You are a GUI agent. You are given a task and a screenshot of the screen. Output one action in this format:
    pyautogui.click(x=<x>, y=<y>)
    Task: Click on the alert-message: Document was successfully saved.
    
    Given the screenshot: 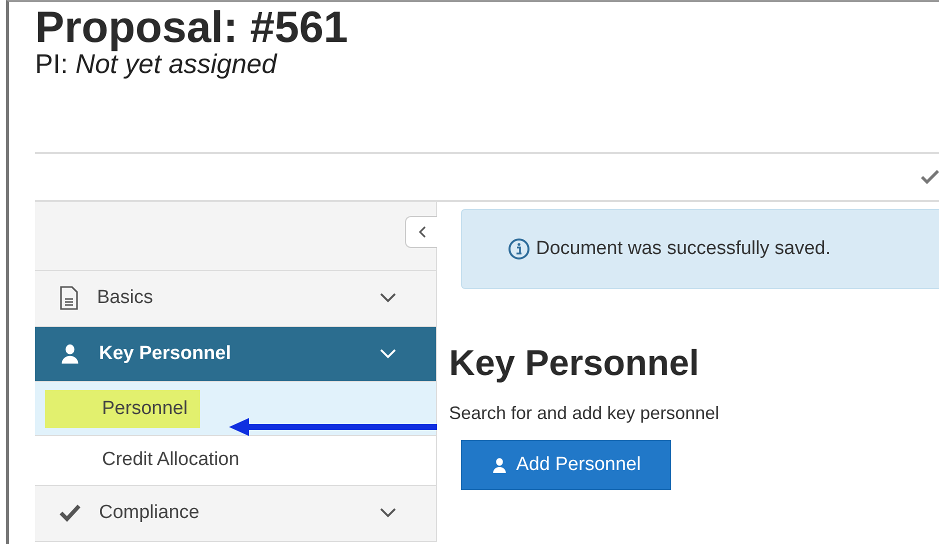 What is the action you would take?
    pyautogui.click(x=683, y=249)
    